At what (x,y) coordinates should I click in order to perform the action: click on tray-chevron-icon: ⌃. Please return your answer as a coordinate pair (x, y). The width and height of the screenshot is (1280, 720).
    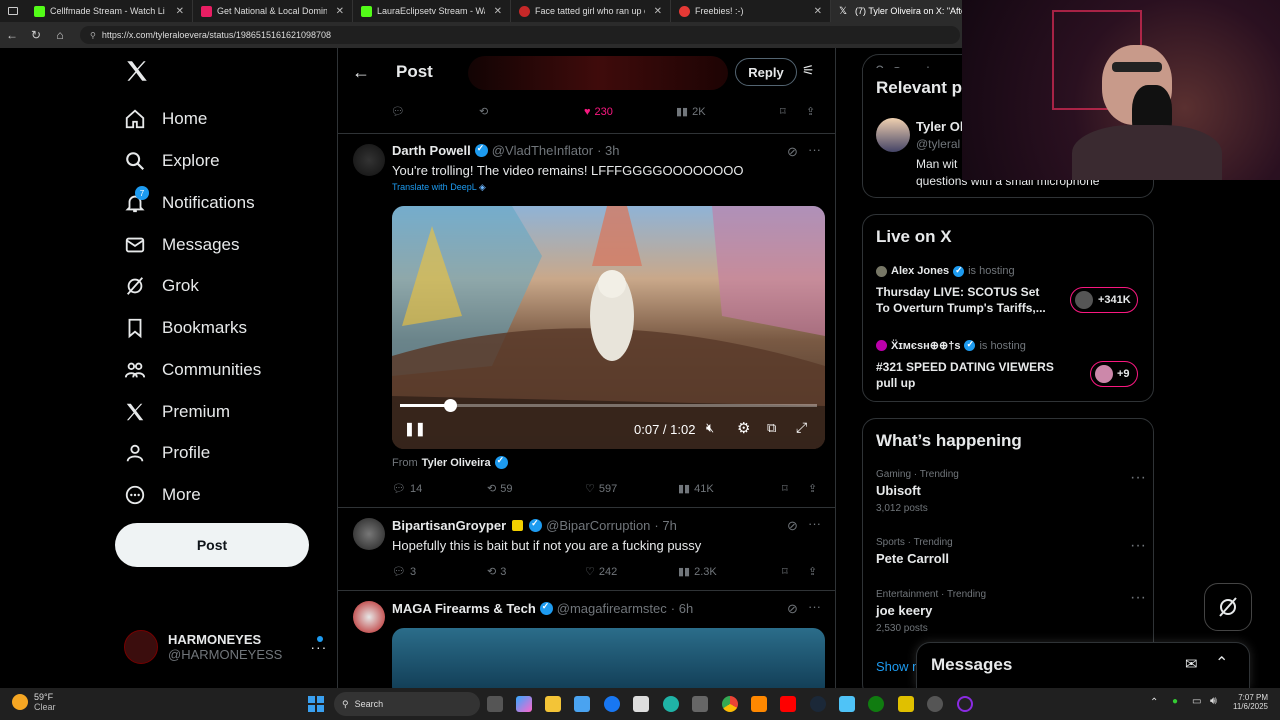
    Looking at the image, I should click on (1154, 702).